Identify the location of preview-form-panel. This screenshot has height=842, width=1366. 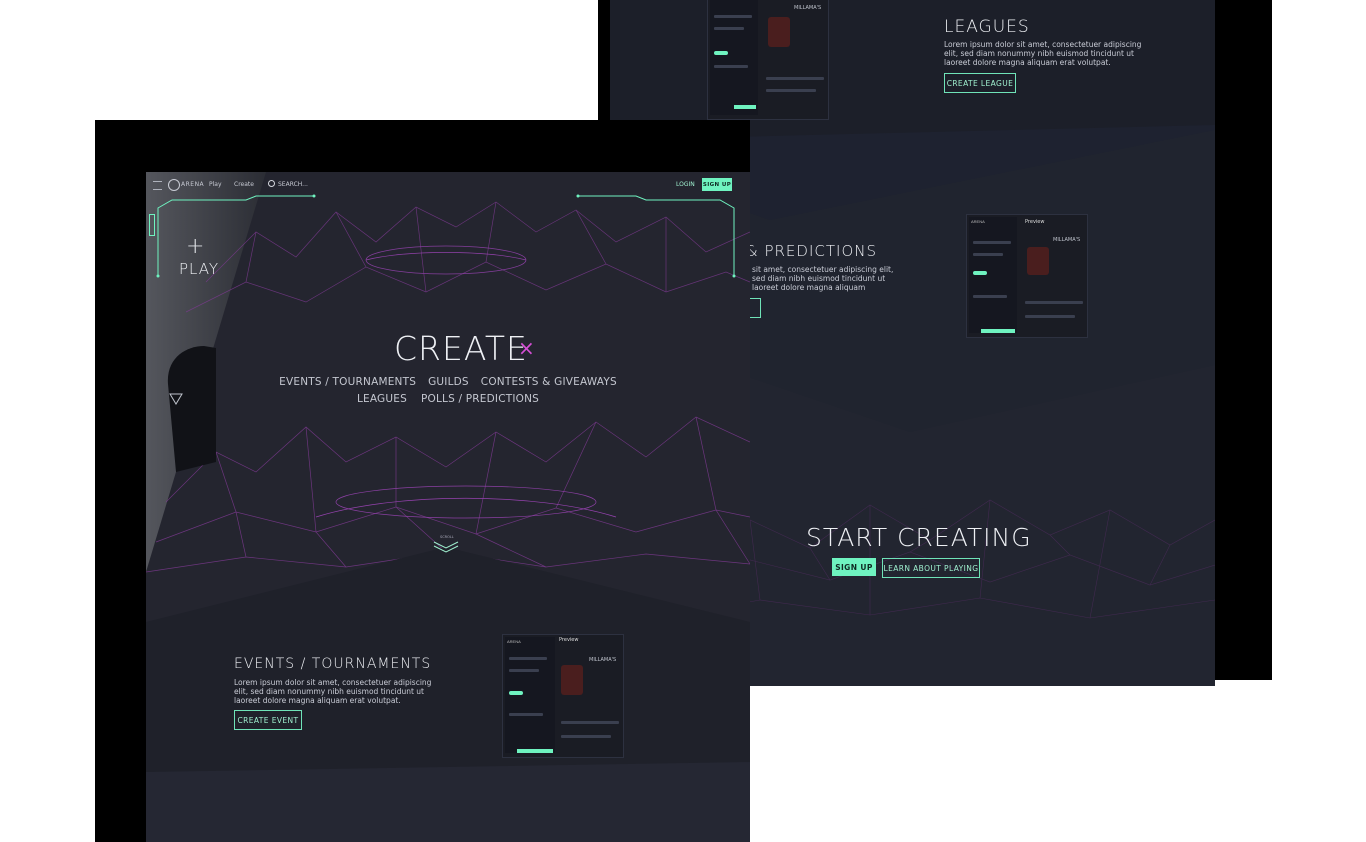
(734, 57).